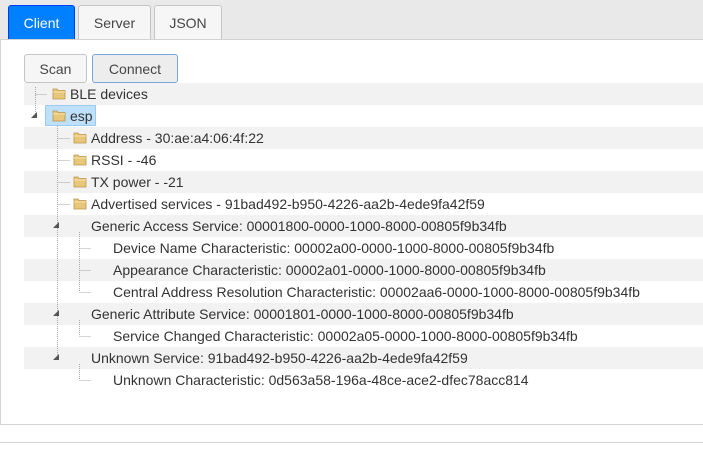  Describe the element at coordinates (177, 138) in the screenshot. I see `tree-node-address: Address - 30:ae:a4:06:4f:22` at that location.